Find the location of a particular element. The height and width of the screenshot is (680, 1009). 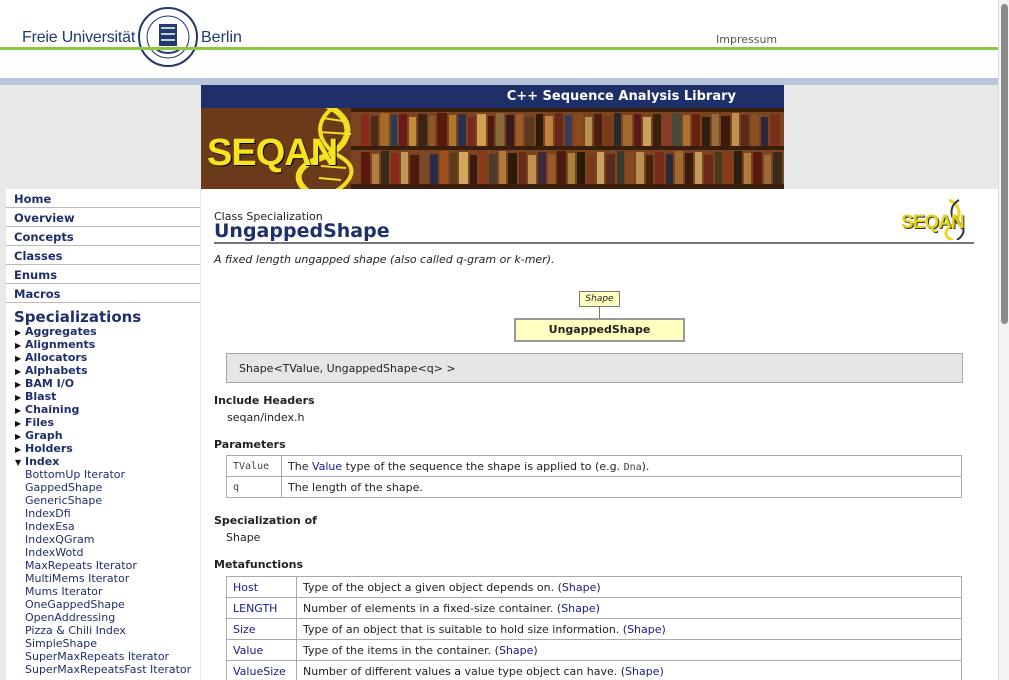

category-item: ▶ Graph is located at coordinates (103, 435).